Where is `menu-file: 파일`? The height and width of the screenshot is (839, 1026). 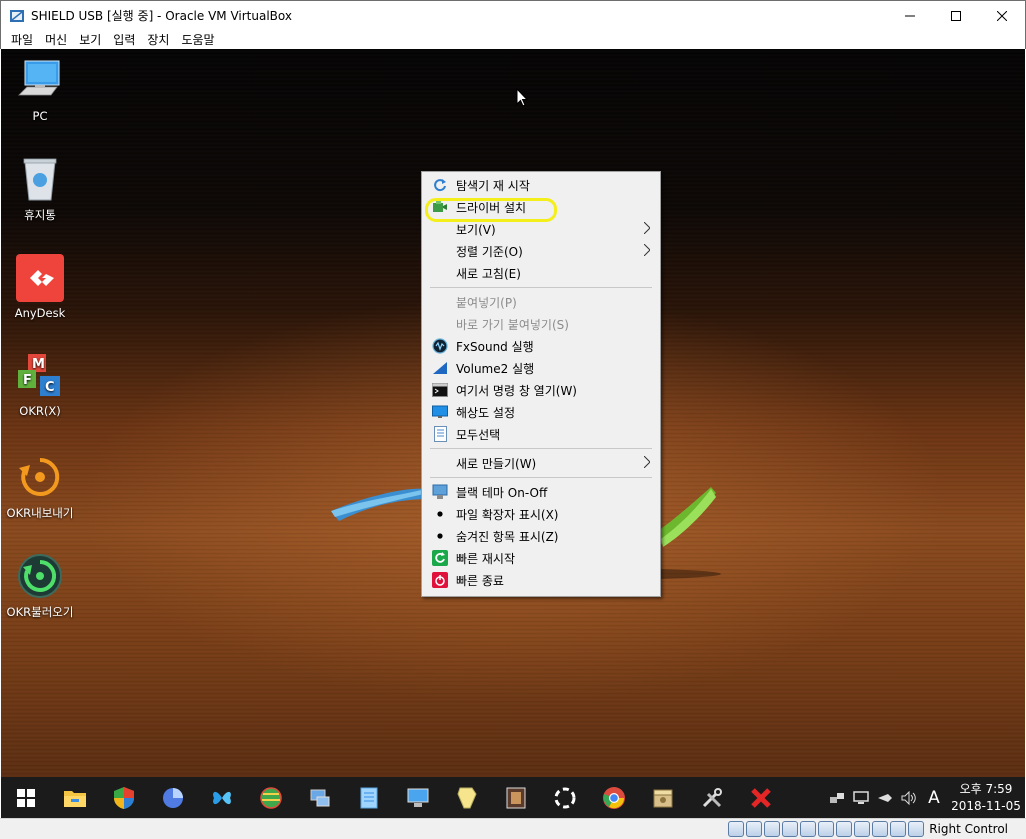 menu-file: 파일 is located at coordinates (22, 39).